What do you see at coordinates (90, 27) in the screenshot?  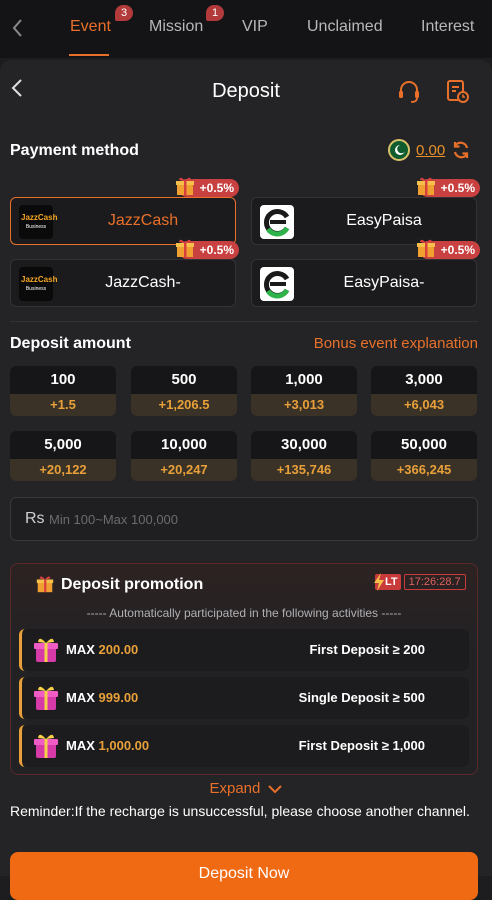 I see `tab-event: Event` at bounding box center [90, 27].